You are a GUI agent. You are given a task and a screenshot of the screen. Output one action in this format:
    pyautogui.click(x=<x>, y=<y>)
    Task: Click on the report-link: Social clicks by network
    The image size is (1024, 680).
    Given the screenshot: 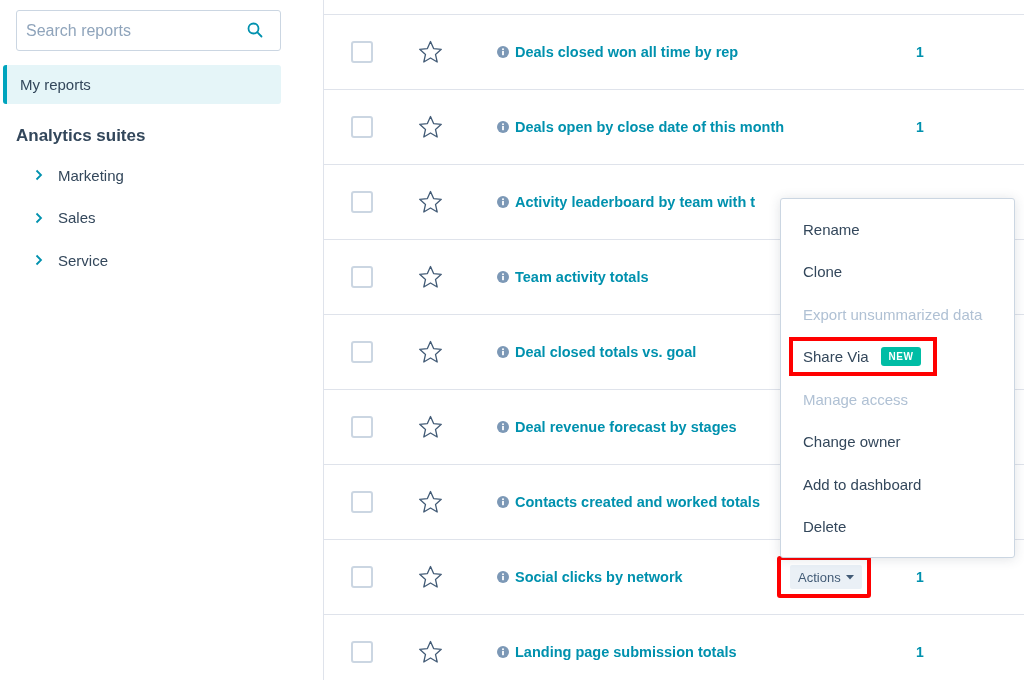 What is the action you would take?
    pyautogui.click(x=599, y=577)
    